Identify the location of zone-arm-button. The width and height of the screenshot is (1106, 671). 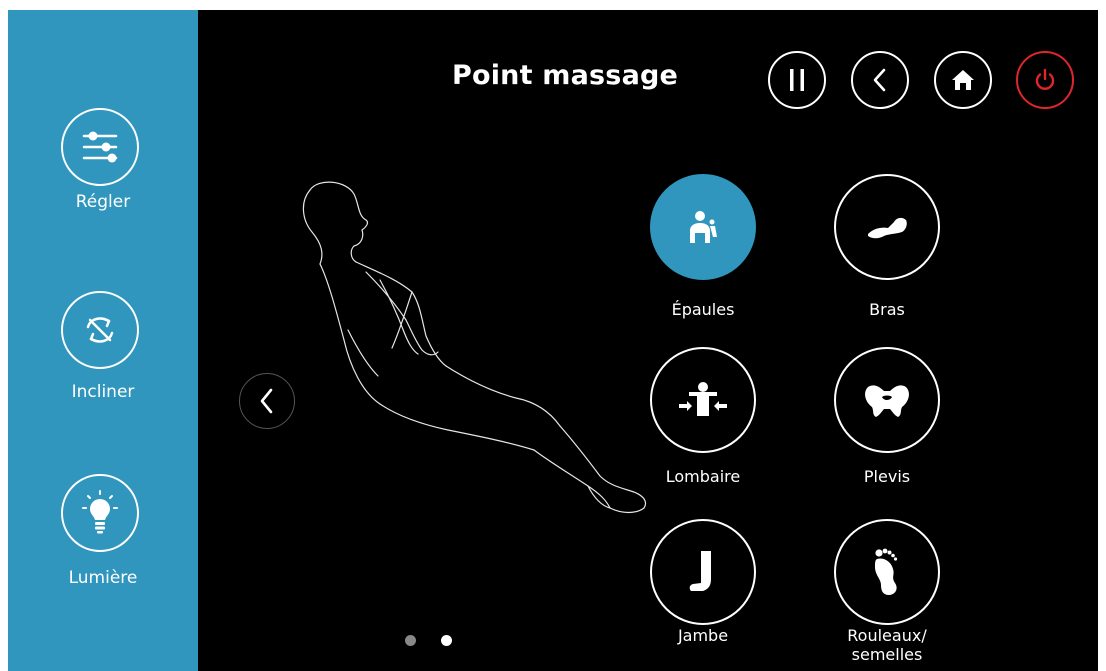
(887, 227).